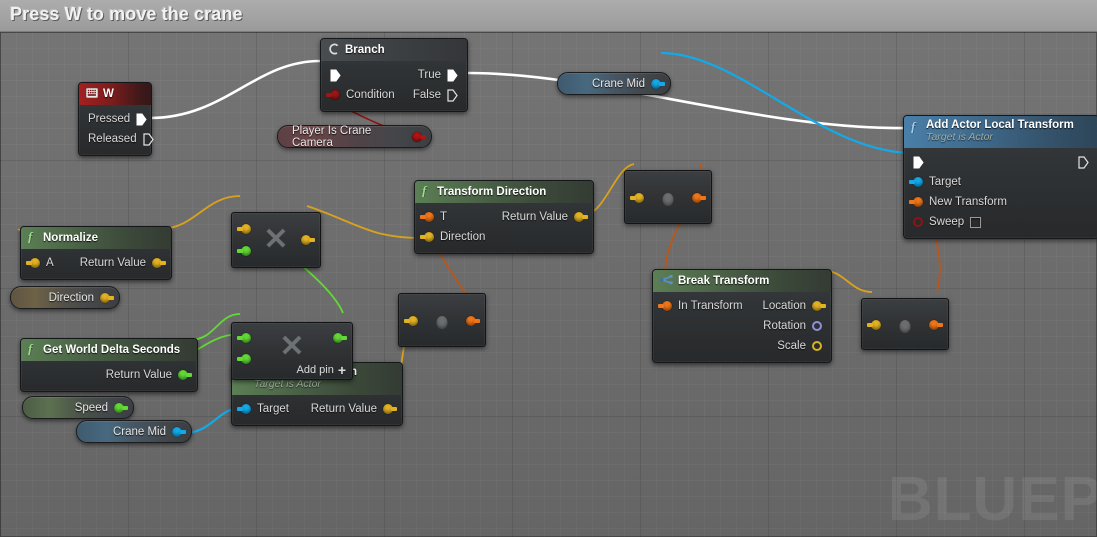 The height and width of the screenshot is (537, 1097). What do you see at coordinates (742, 326) in the screenshot?
I see `pin-row-rotation: Rotation` at bounding box center [742, 326].